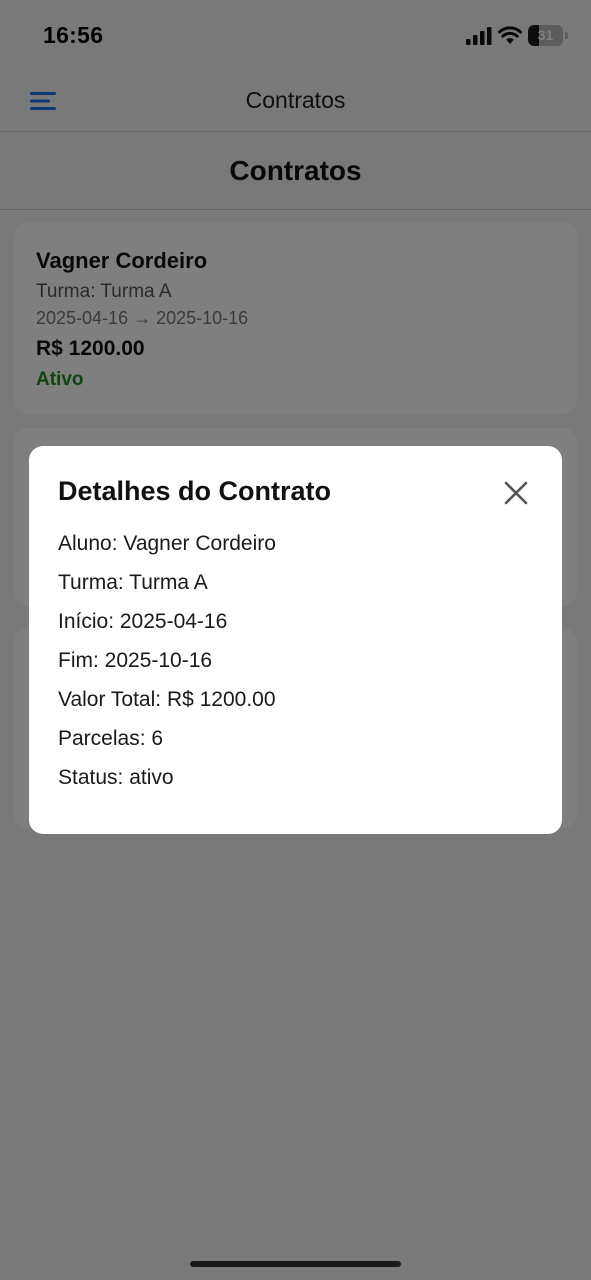 This screenshot has width=591, height=1280. What do you see at coordinates (116, 777) in the screenshot?
I see `detail-status: Status: ativo` at bounding box center [116, 777].